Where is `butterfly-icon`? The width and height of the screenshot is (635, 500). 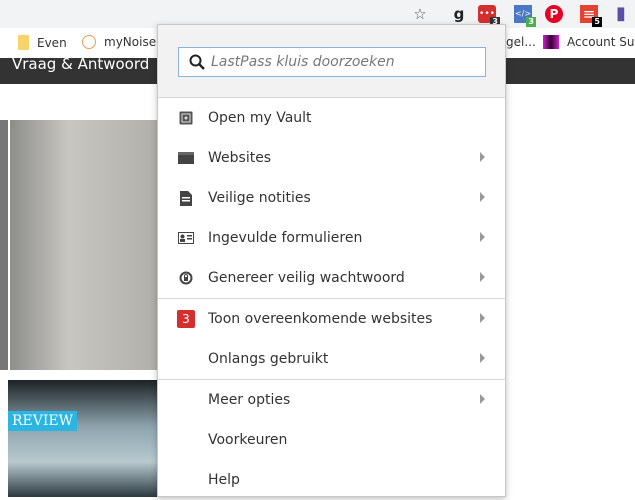 butterfly-icon is located at coordinates (551, 42).